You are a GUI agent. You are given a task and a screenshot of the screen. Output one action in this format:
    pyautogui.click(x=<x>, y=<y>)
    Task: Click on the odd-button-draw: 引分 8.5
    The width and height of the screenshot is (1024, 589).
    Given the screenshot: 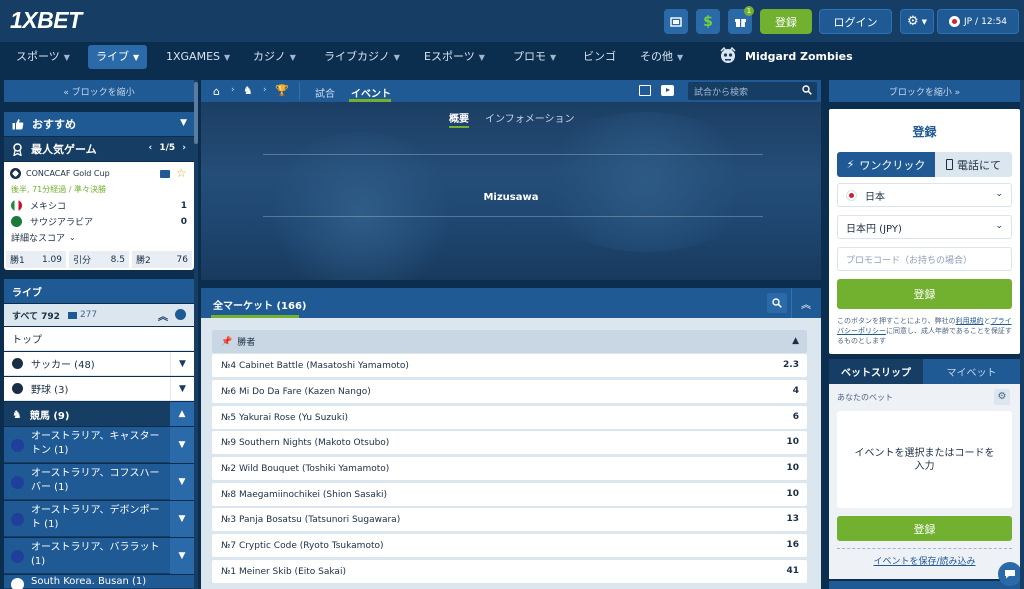 What is the action you would take?
    pyautogui.click(x=99, y=259)
    